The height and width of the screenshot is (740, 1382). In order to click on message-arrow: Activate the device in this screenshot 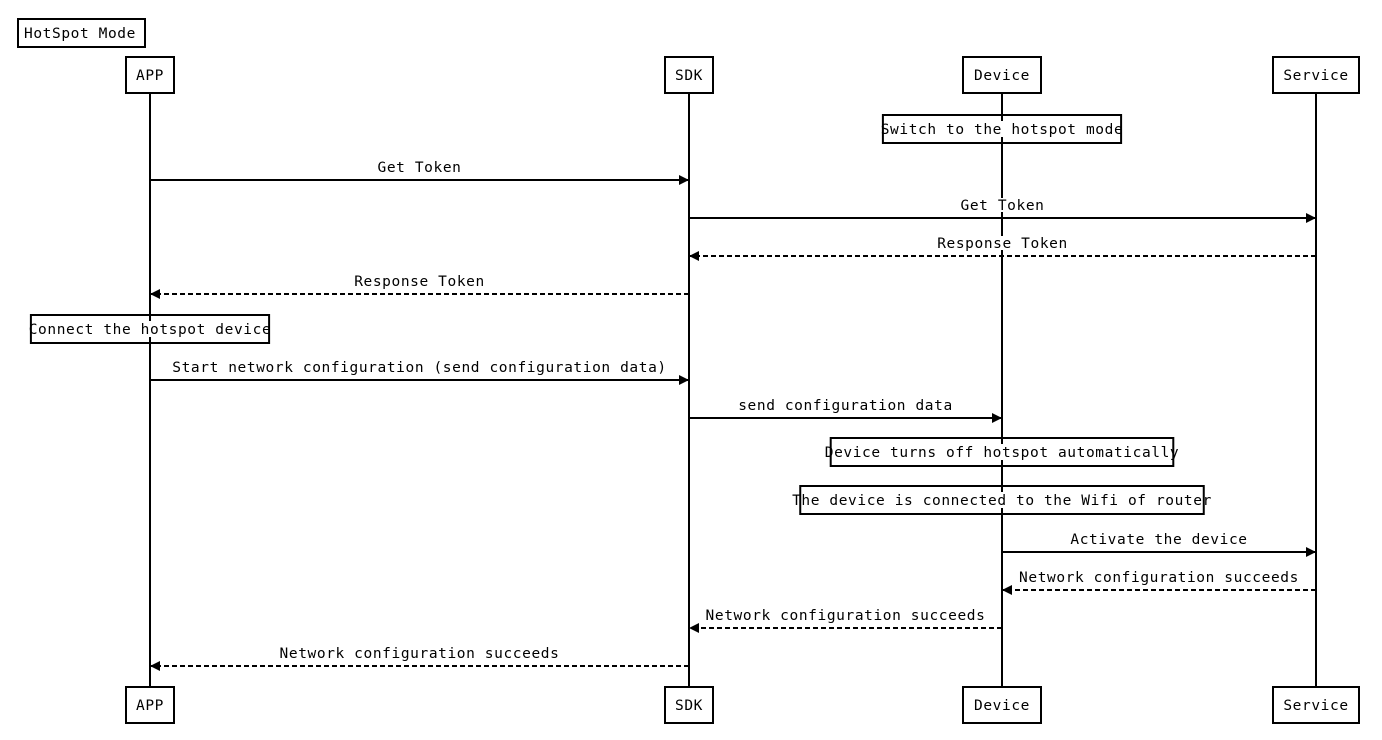, I will do `click(1159, 544)`.